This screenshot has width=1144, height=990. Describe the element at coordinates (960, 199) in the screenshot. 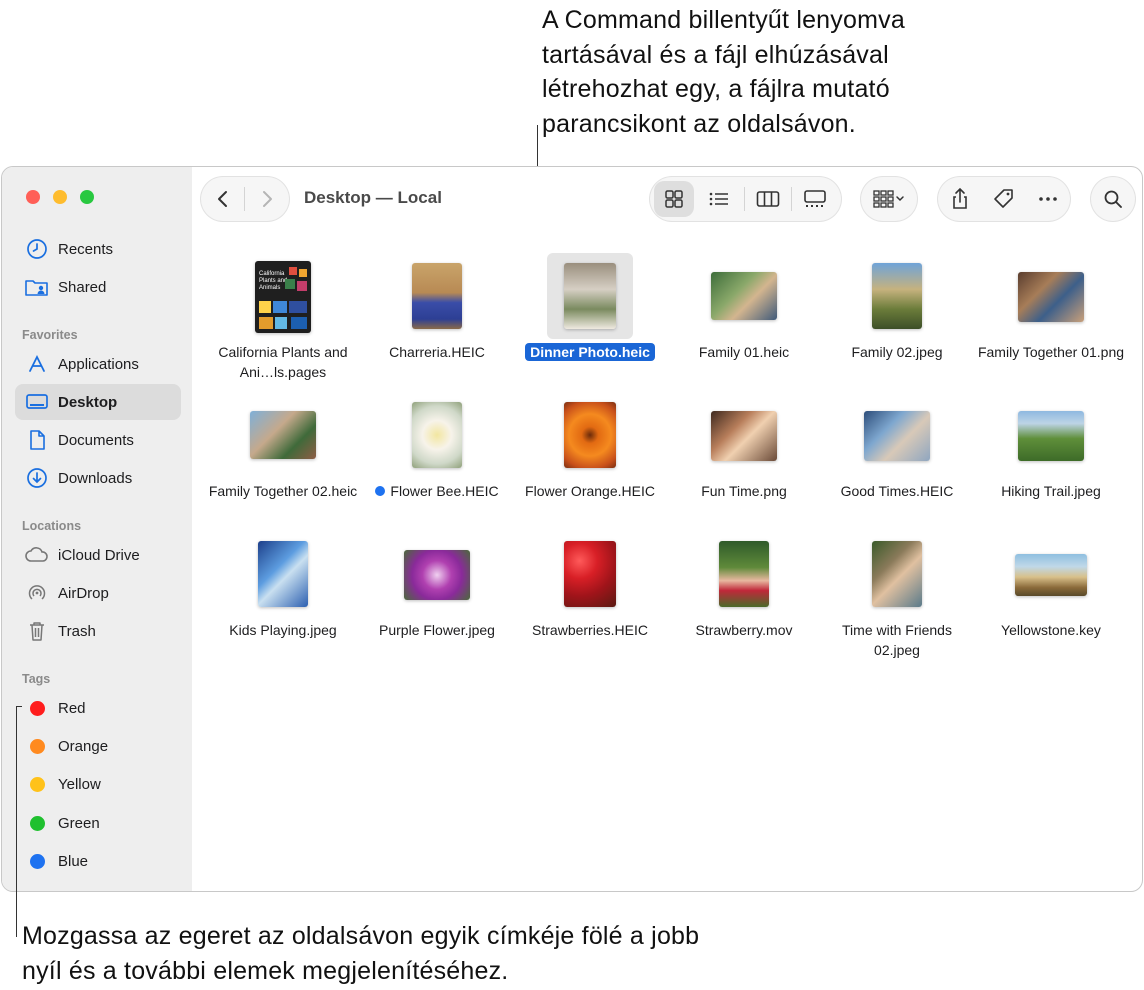

I see `share-button` at that location.